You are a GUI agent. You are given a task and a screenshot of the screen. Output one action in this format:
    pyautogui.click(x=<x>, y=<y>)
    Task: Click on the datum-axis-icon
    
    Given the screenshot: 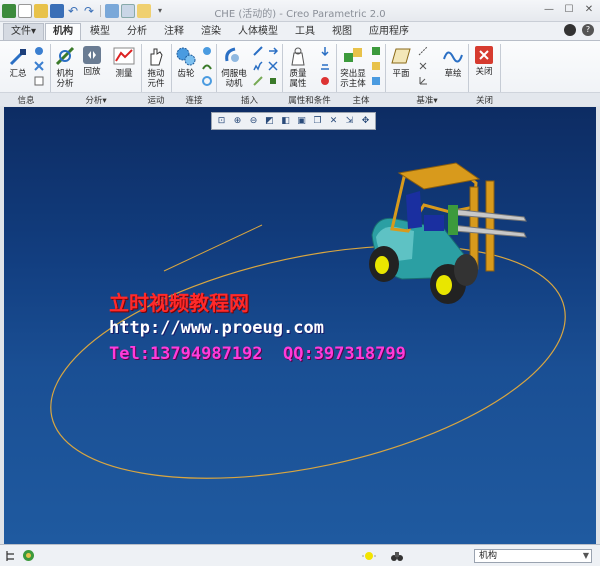 What is the action you would take?
    pyautogui.click(x=423, y=51)
    